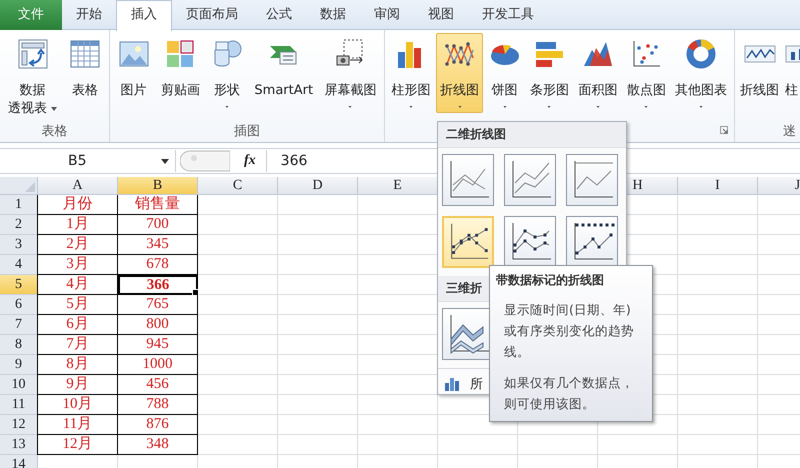 The height and width of the screenshot is (468, 800). What do you see at coordinates (789, 131) in the screenshot?
I see `group-label: 迷` at bounding box center [789, 131].